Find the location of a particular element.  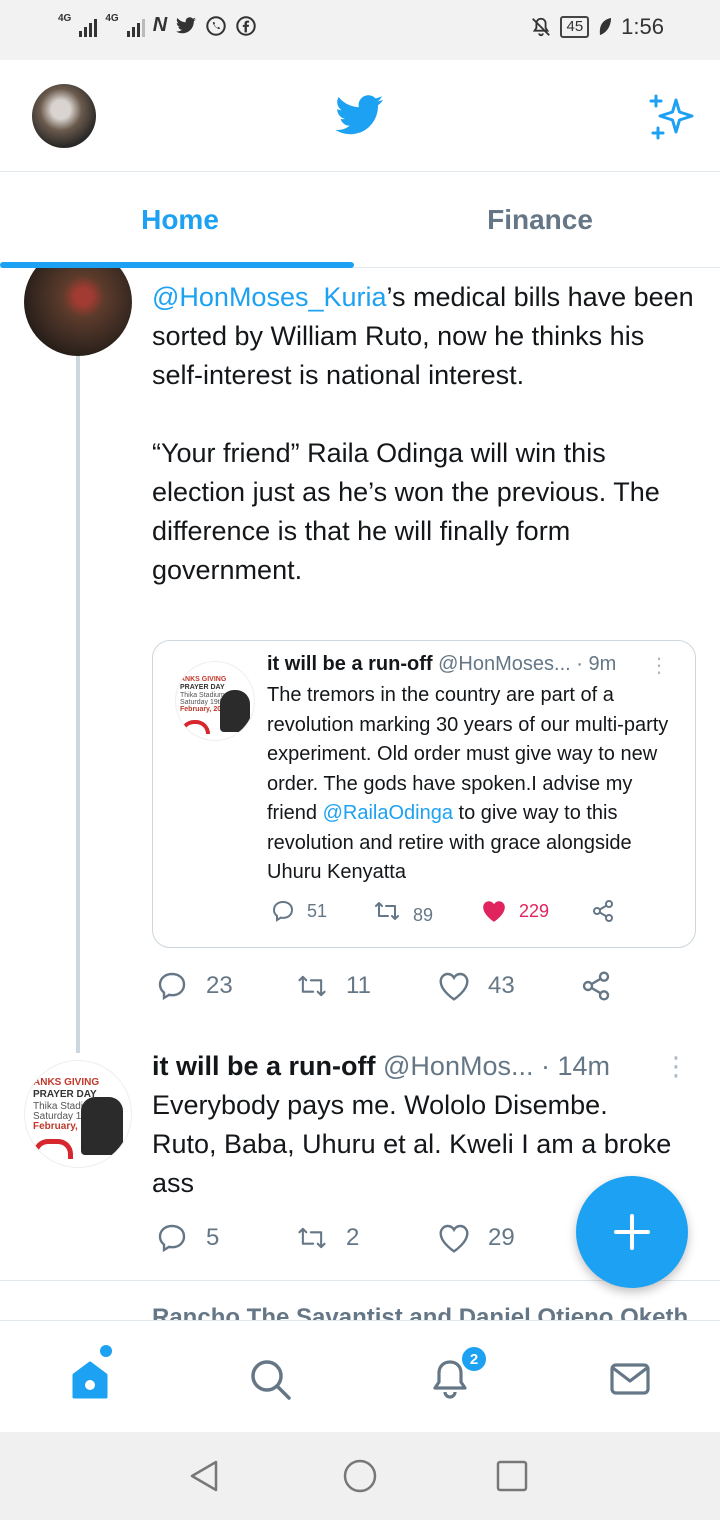

messages-icon is located at coordinates (630, 1379).